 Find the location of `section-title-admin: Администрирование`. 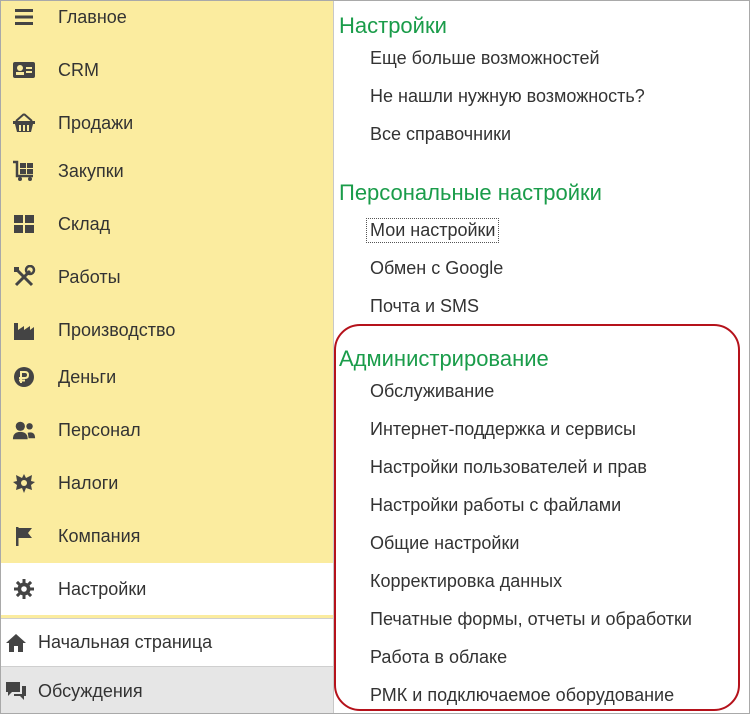

section-title-admin: Администрирование is located at coordinates (444, 358).